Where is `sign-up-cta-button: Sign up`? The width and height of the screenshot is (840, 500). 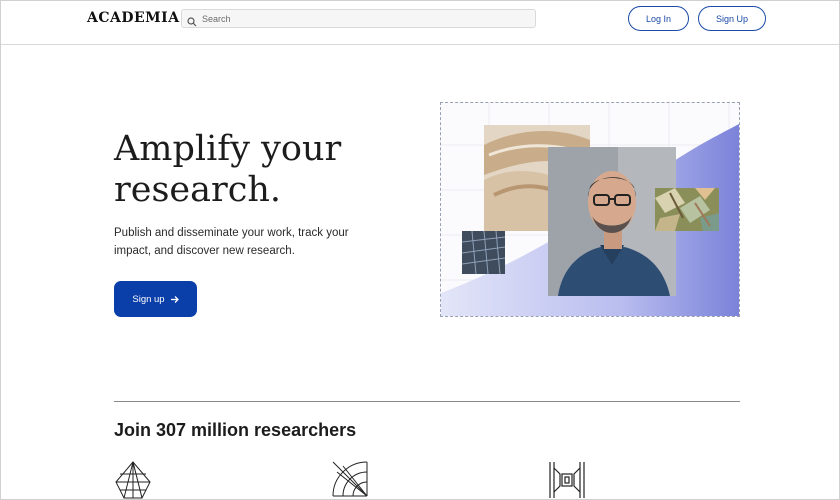 sign-up-cta-button: Sign up is located at coordinates (155, 299).